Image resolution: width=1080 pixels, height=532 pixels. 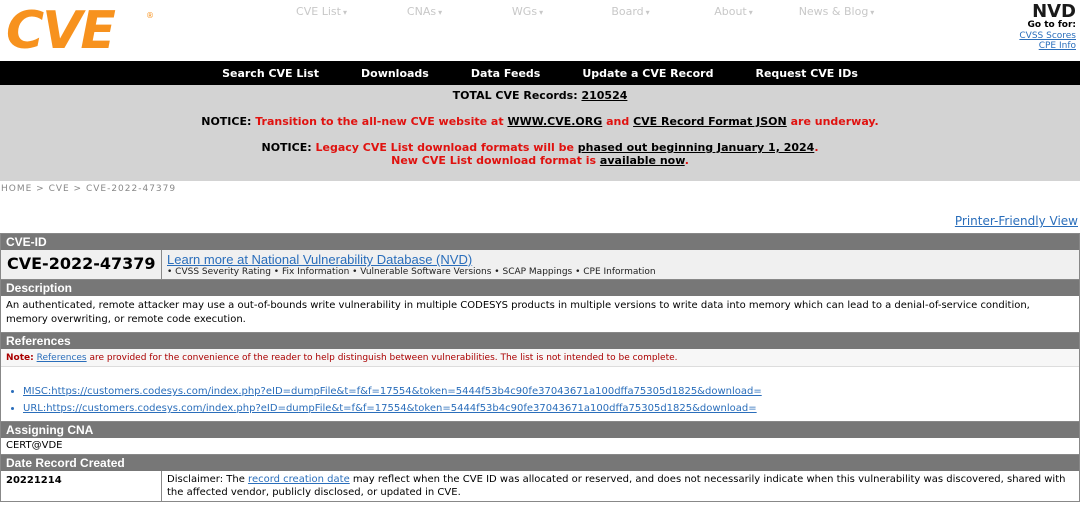 What do you see at coordinates (642, 160) in the screenshot?
I see `available-now-link: available now` at bounding box center [642, 160].